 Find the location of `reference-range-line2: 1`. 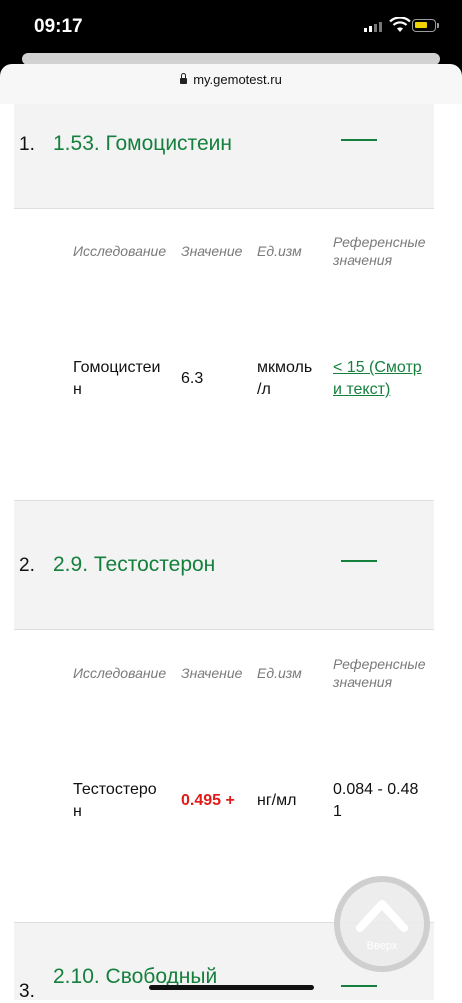

reference-range-line2: 1 is located at coordinates (337, 811).